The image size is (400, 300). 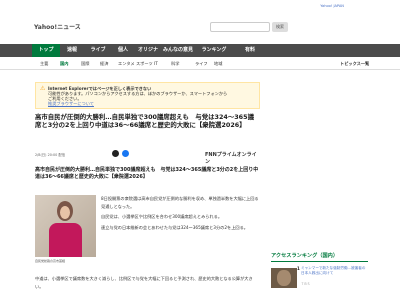 I want to click on source-logo: FNNプライムオンライン, so click(x=232, y=158).